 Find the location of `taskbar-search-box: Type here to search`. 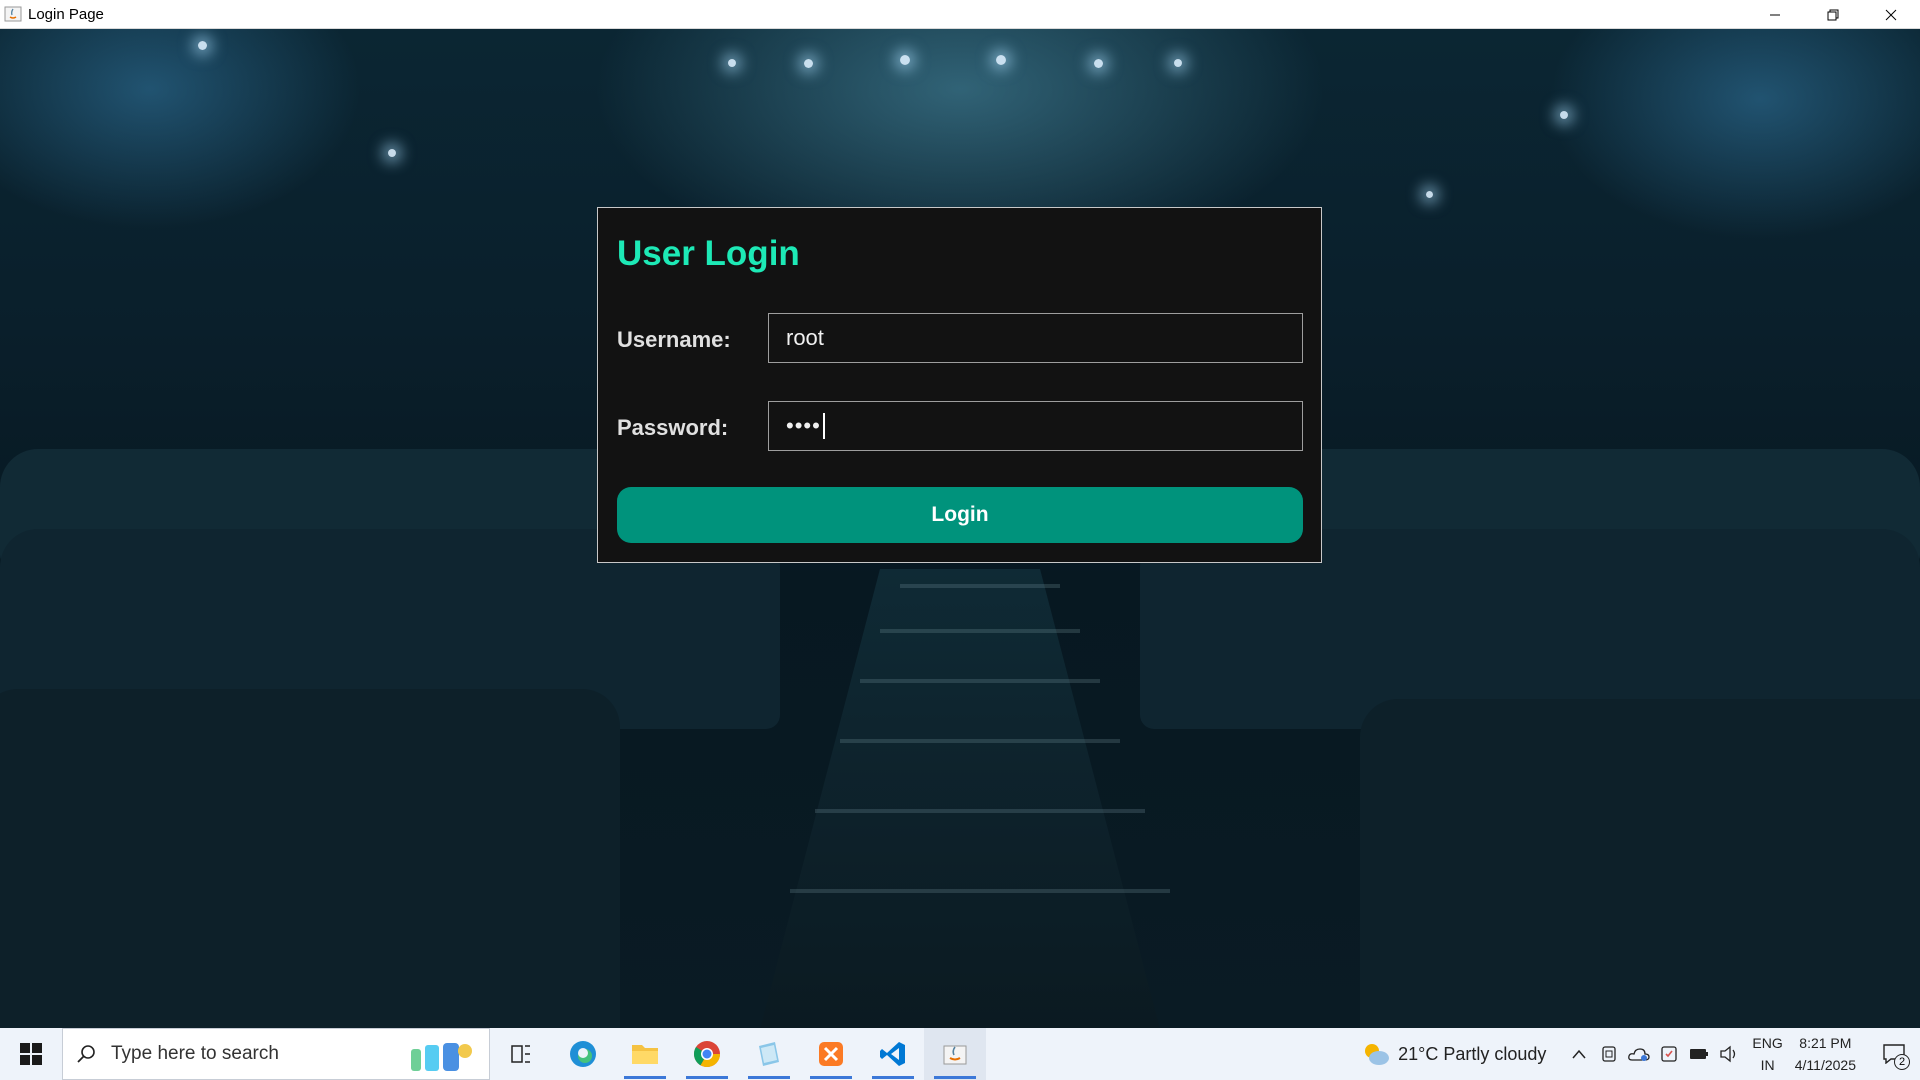

taskbar-search-box: Type here to search is located at coordinates (276, 1054).